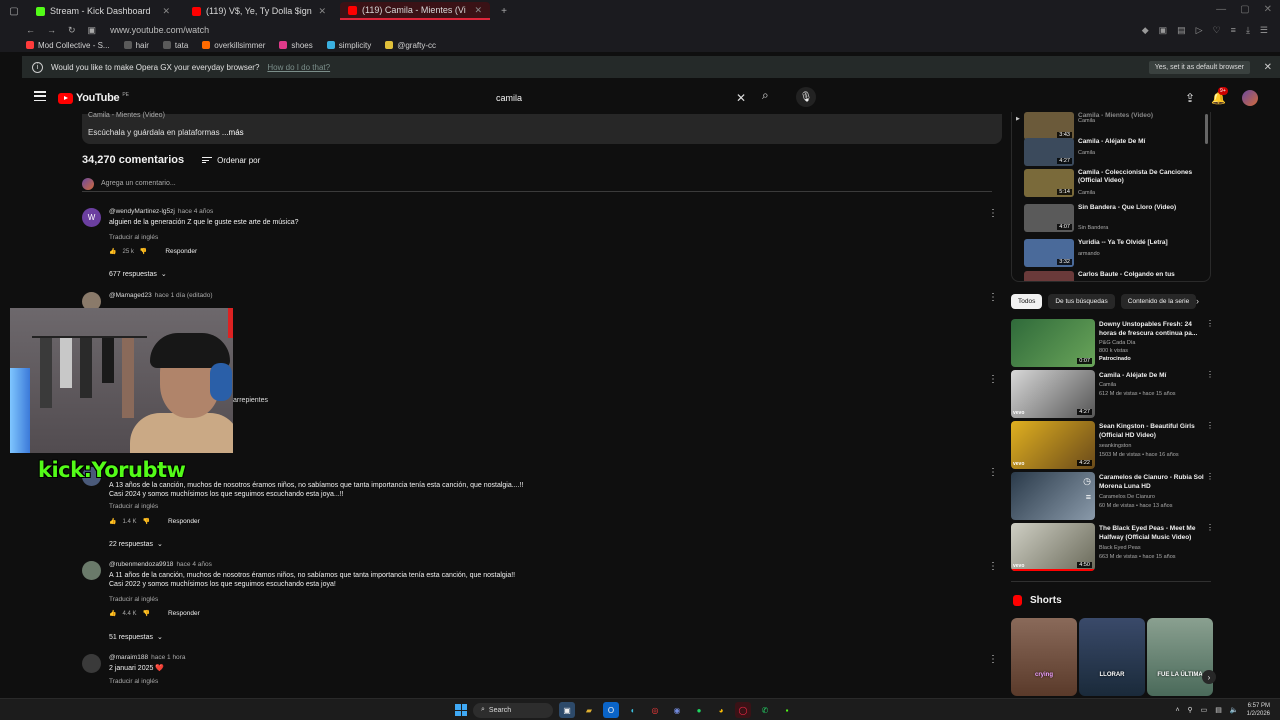  I want to click on task-view-icon: ▣, so click(567, 710).